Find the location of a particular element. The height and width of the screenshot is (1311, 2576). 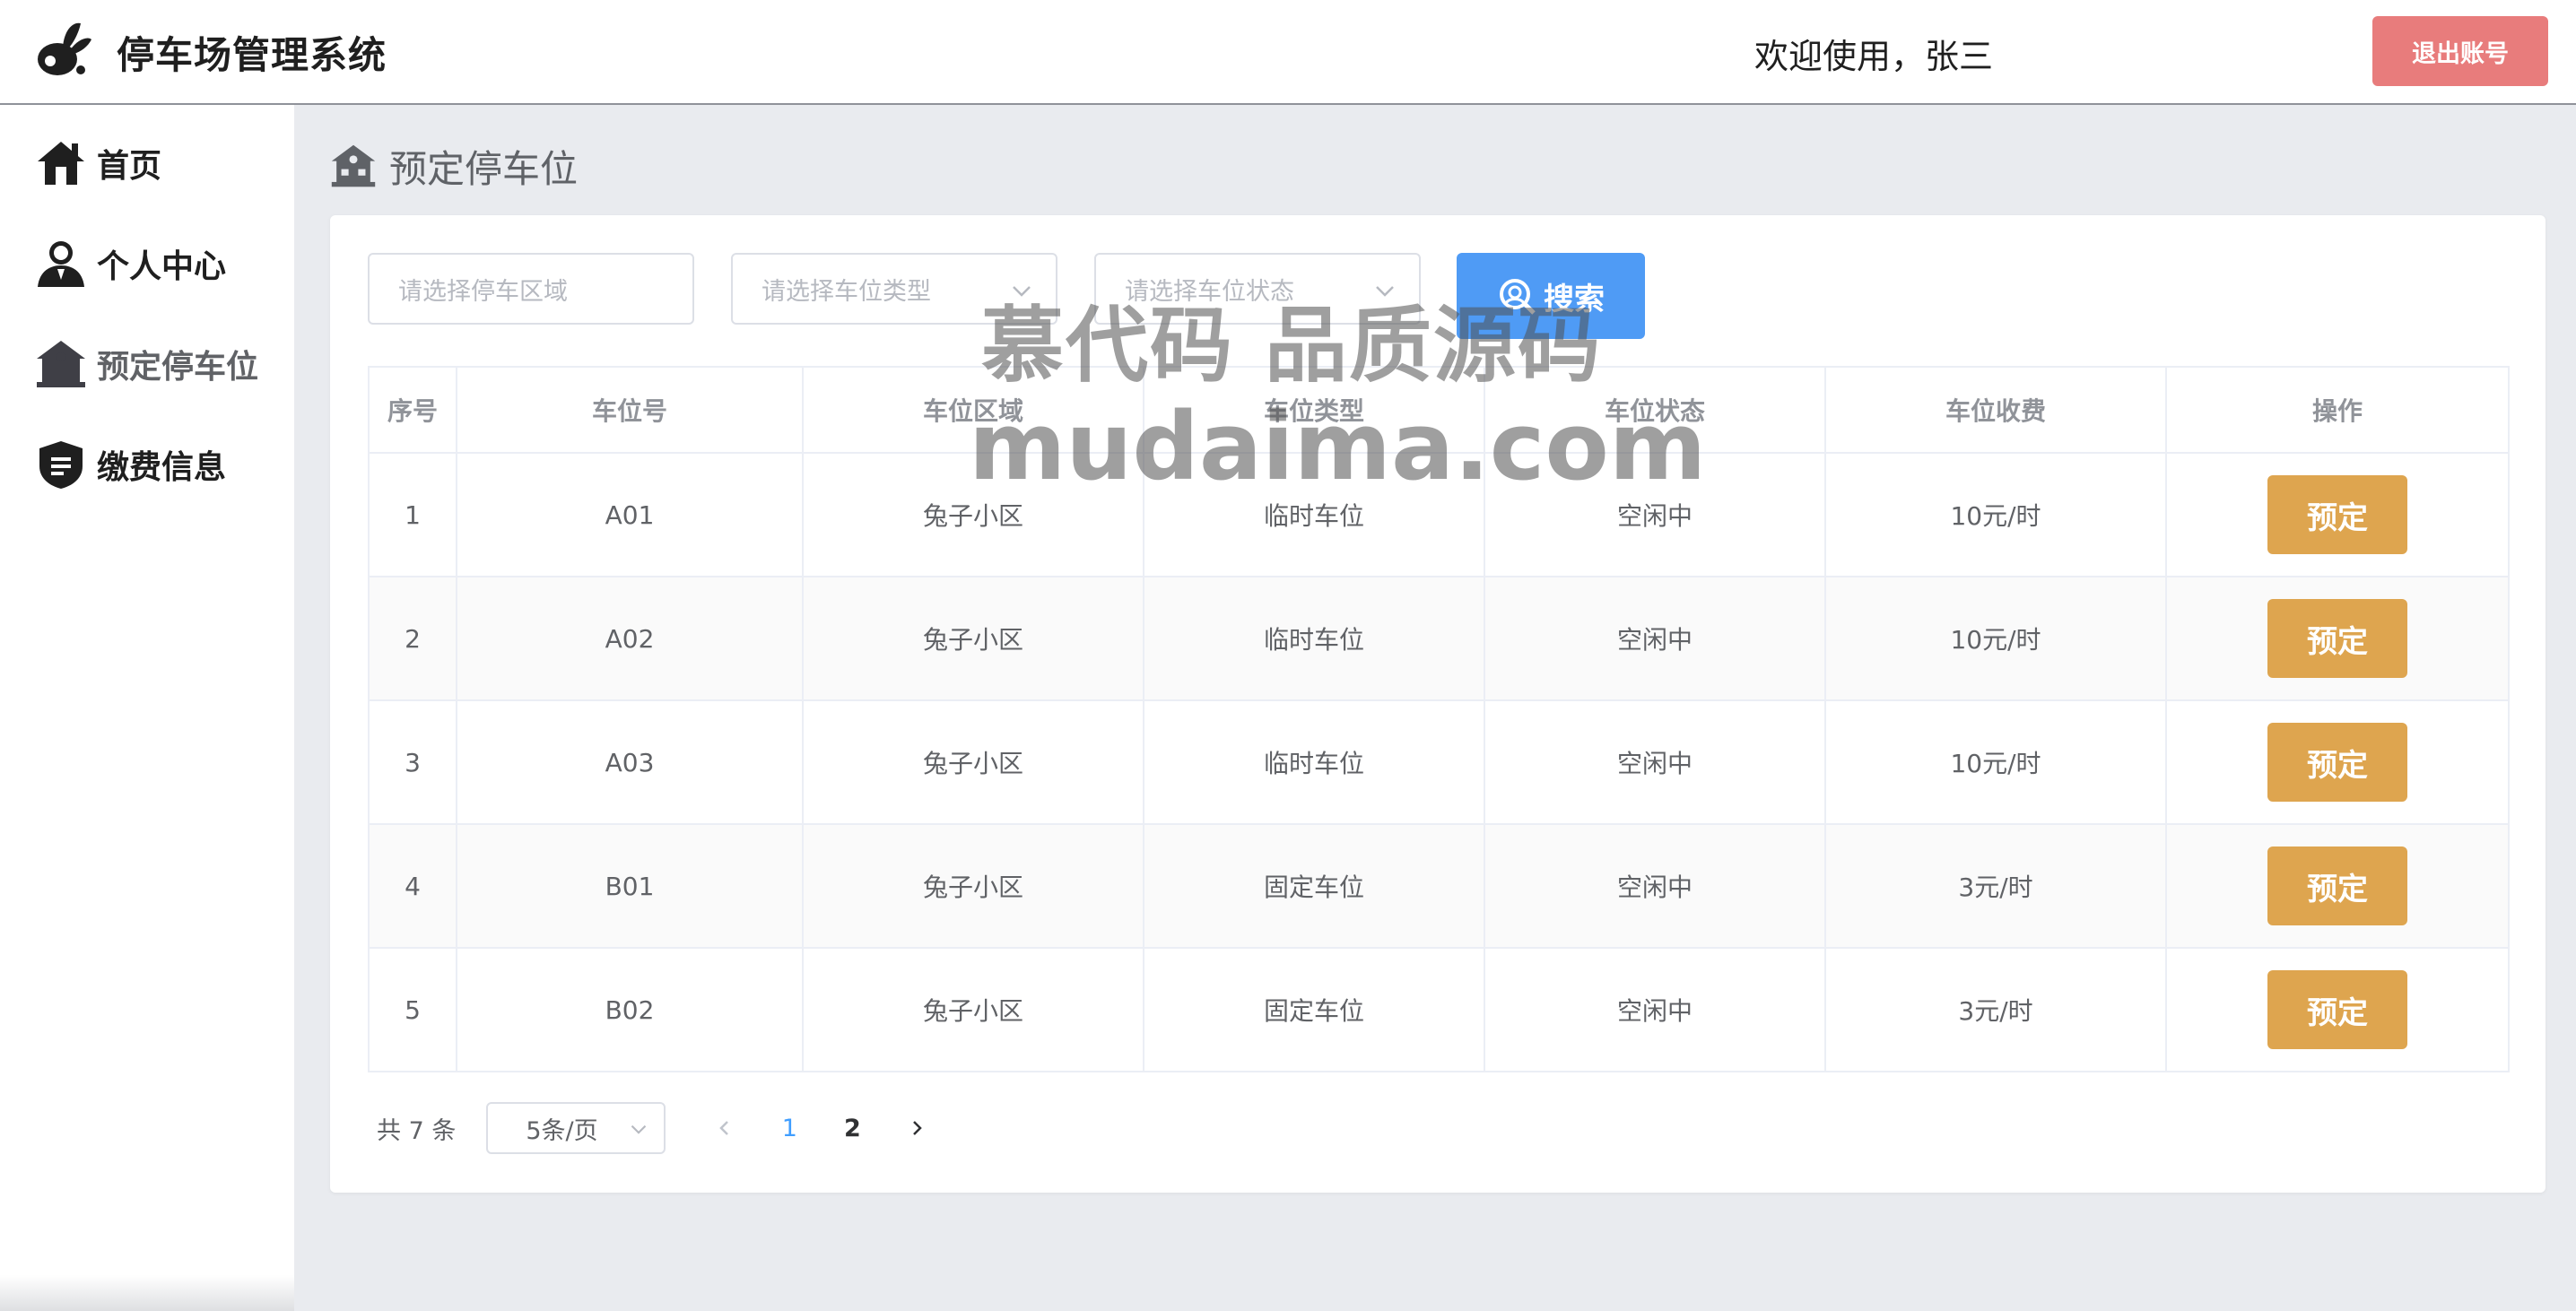

column-header: 车位类型 is located at coordinates (1314, 410).